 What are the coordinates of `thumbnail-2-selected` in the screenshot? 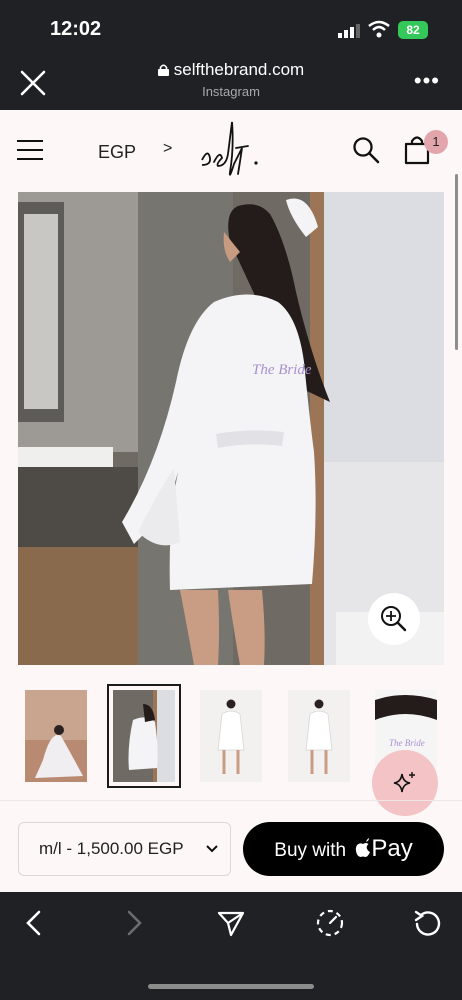 It's located at (144, 736).